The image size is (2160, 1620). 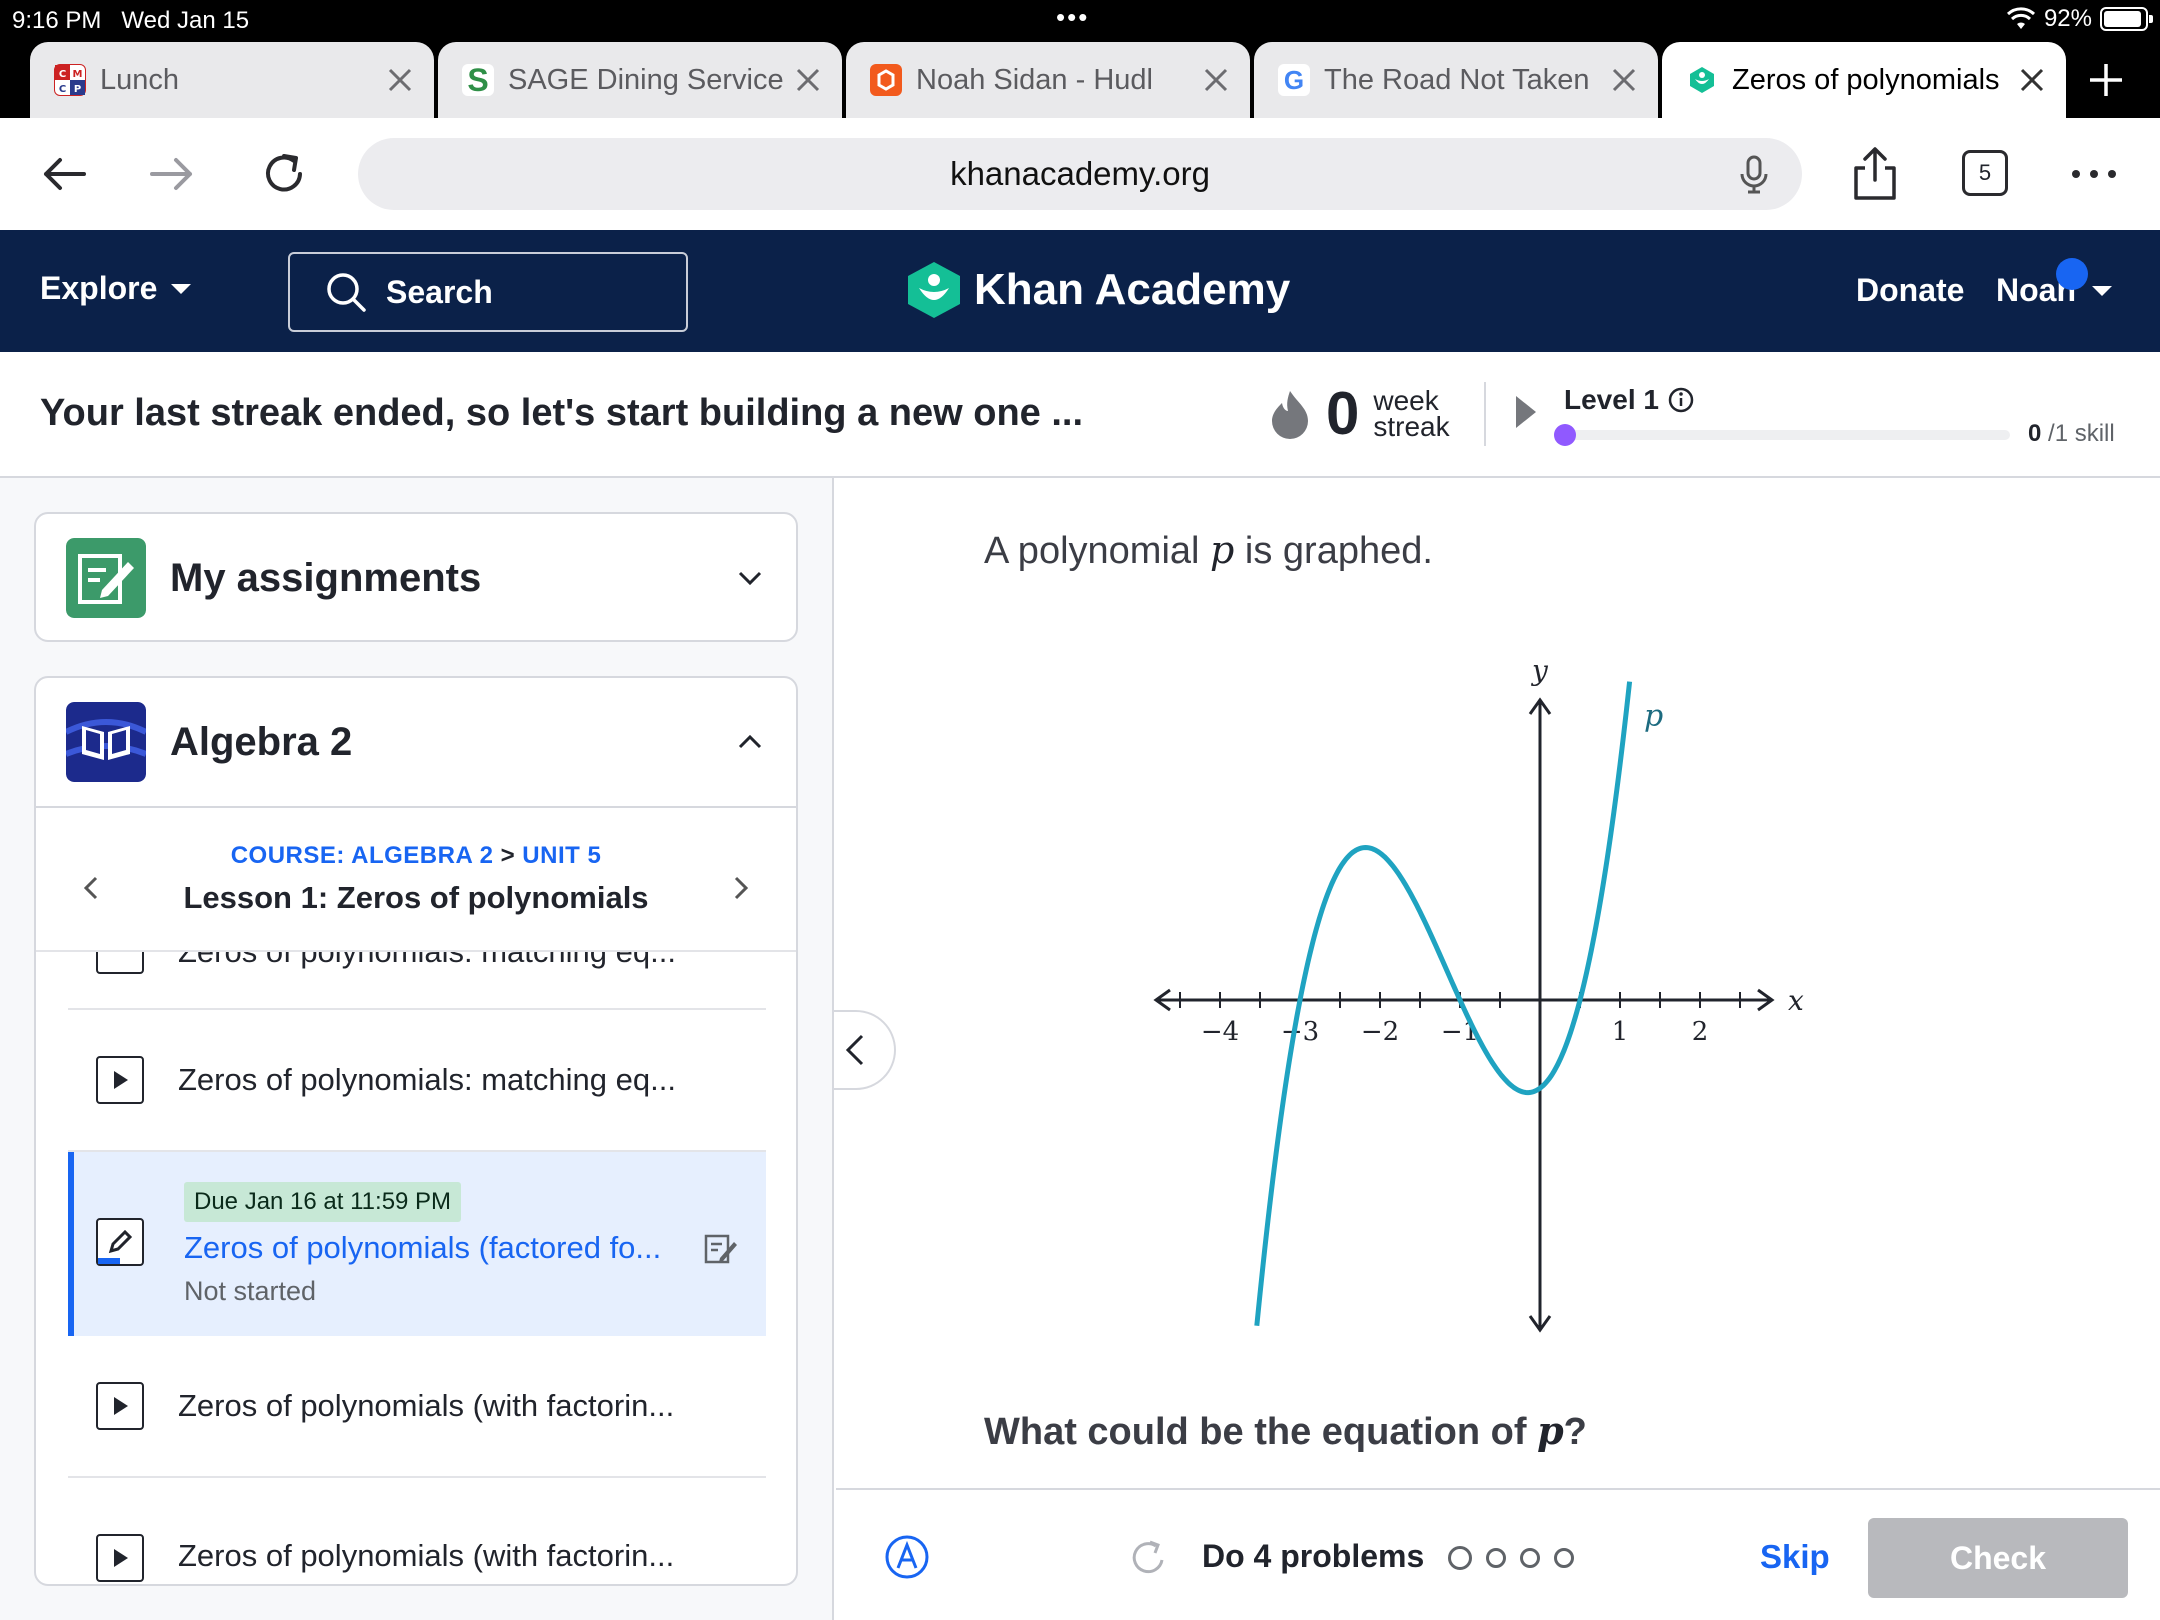 What do you see at coordinates (1700, 1032) in the screenshot?
I see `x-tick-label: 2` at bounding box center [1700, 1032].